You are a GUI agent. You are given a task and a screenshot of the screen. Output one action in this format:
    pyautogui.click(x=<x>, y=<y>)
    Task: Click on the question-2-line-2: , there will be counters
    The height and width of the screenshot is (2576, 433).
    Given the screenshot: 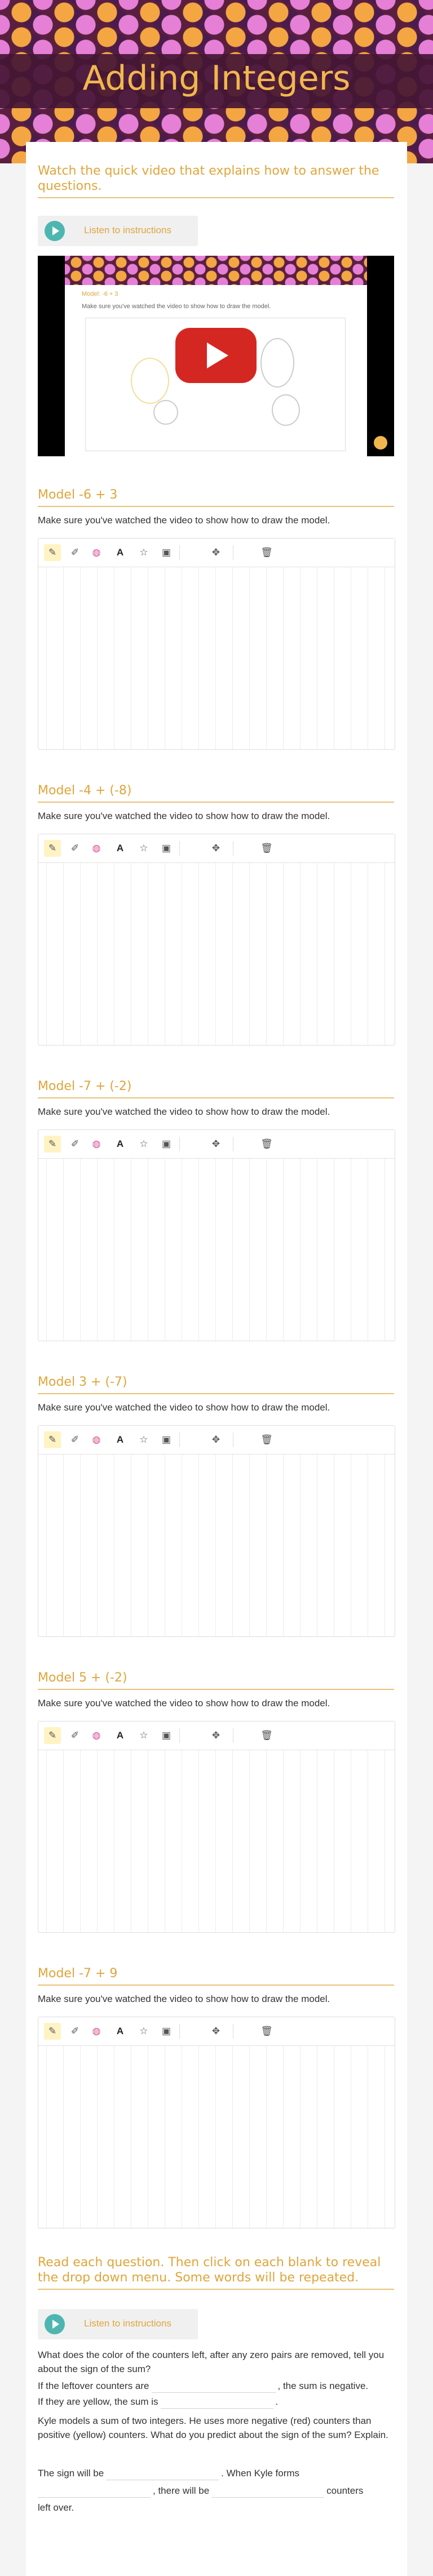 What is the action you would take?
    pyautogui.click(x=216, y=2491)
    